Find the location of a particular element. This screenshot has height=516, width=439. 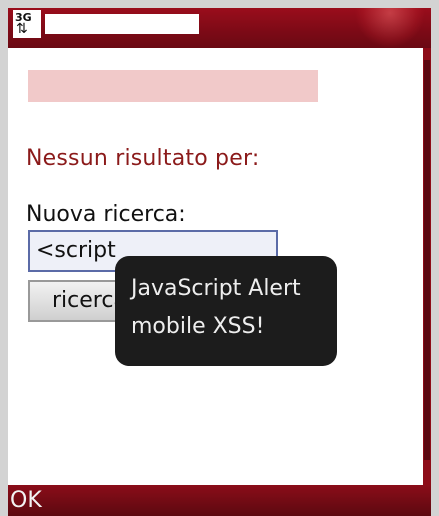

ok-softkey: OK is located at coordinates (26, 500).